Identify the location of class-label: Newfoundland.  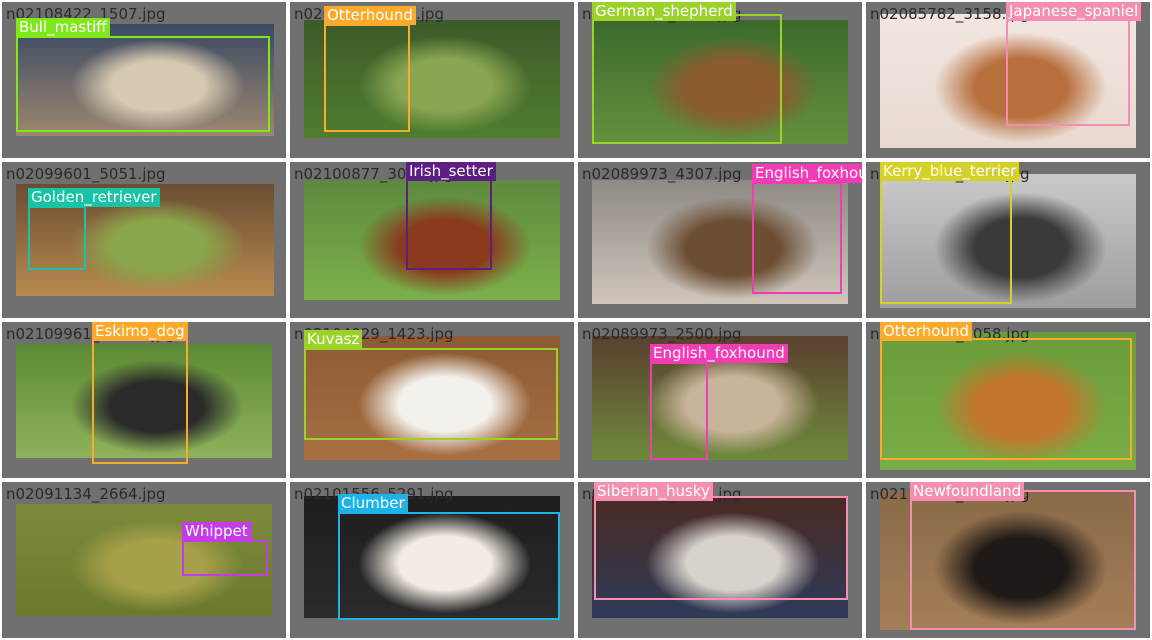
(967, 491).